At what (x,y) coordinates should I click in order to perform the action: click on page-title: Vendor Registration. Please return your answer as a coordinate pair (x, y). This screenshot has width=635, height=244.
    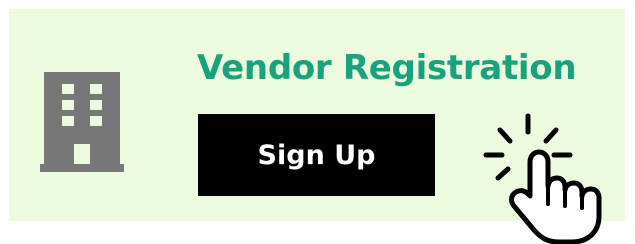
    Looking at the image, I should click on (387, 68).